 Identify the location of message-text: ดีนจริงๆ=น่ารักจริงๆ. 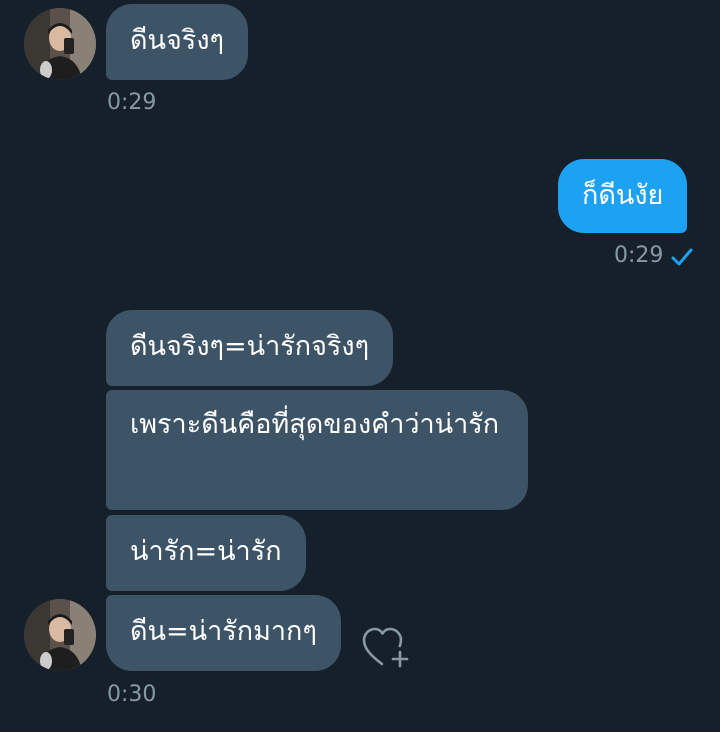
(250, 346).